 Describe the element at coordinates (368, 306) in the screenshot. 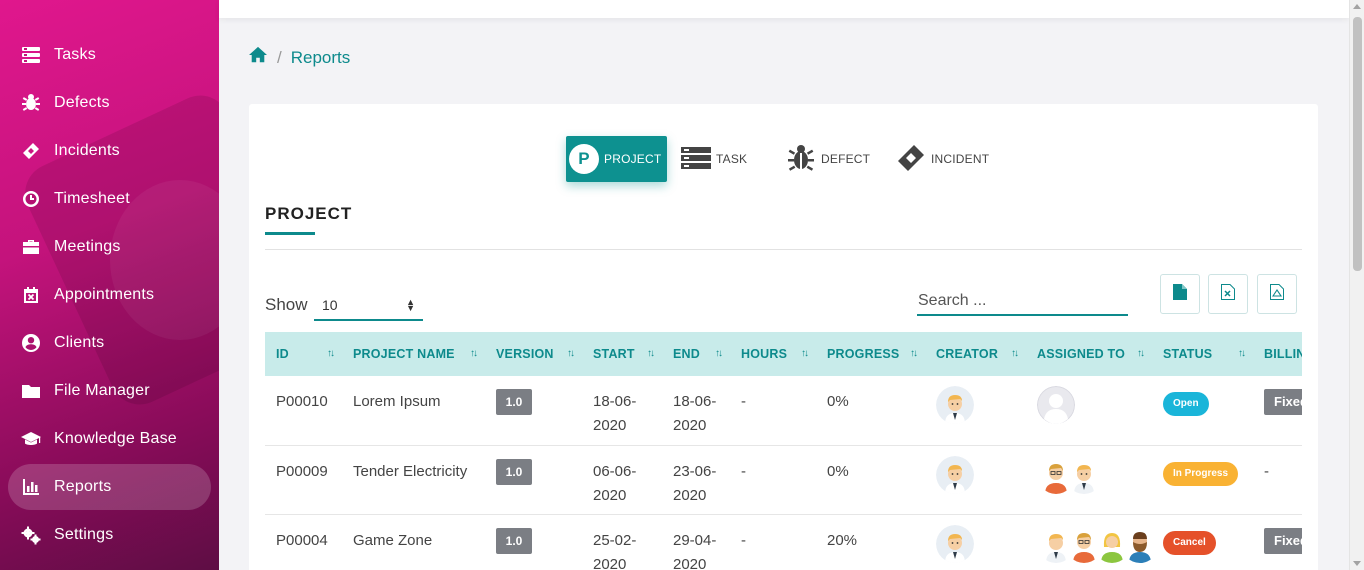

I see `show-entries-select: 10 ▲ ▼` at that location.